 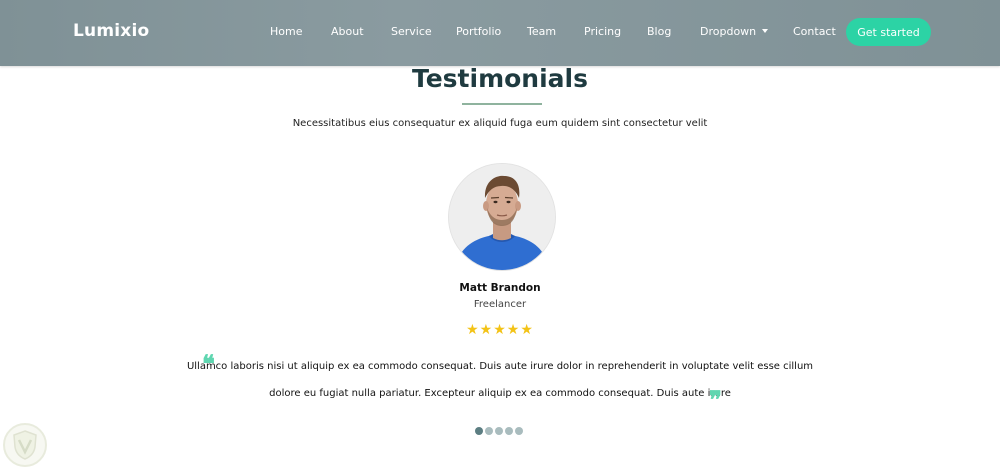 I want to click on nav-dropdown-label: Dropdown, so click(x=728, y=31).